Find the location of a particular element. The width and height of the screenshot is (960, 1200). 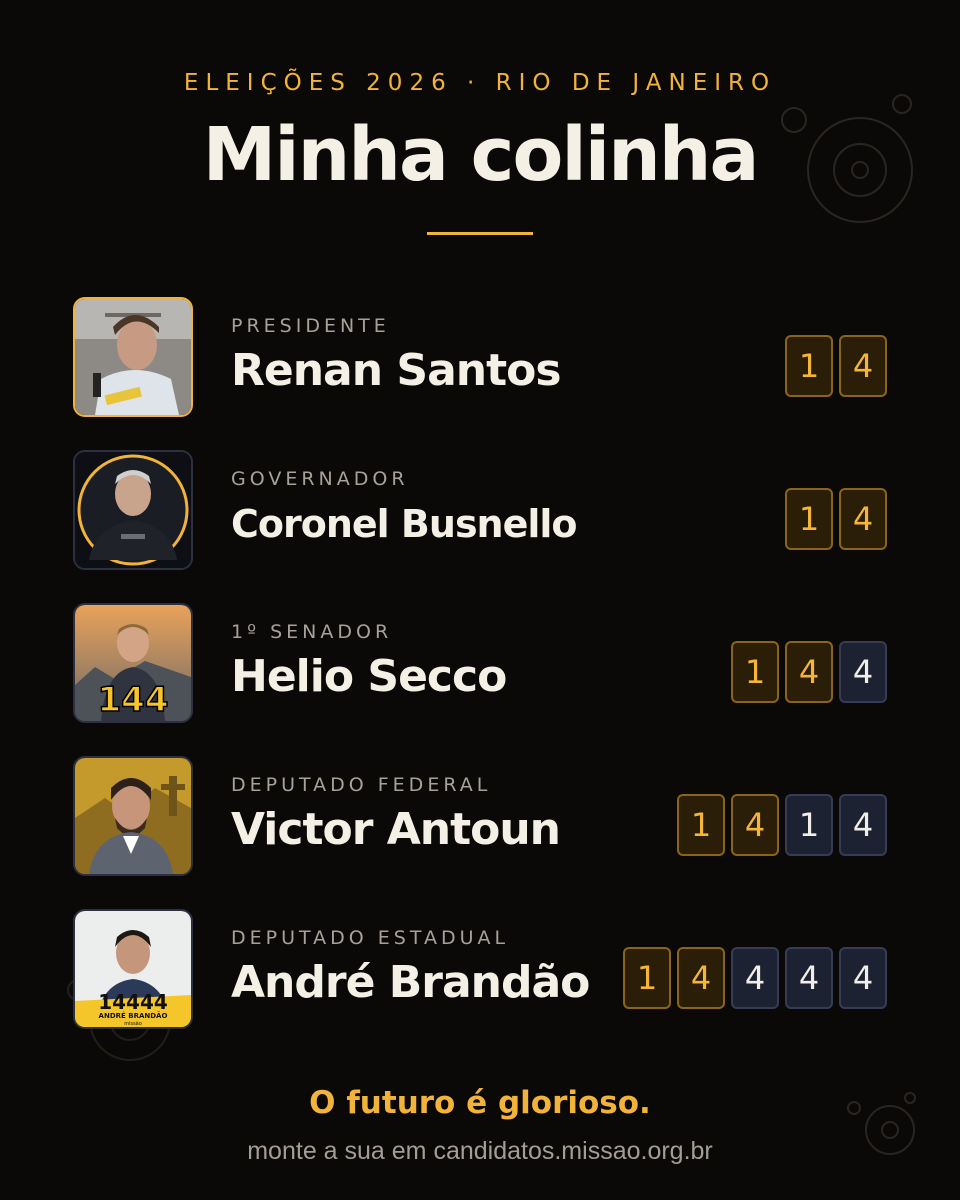

candidate-role: DEPUTADO ESTADUAL is located at coordinates (370, 938).